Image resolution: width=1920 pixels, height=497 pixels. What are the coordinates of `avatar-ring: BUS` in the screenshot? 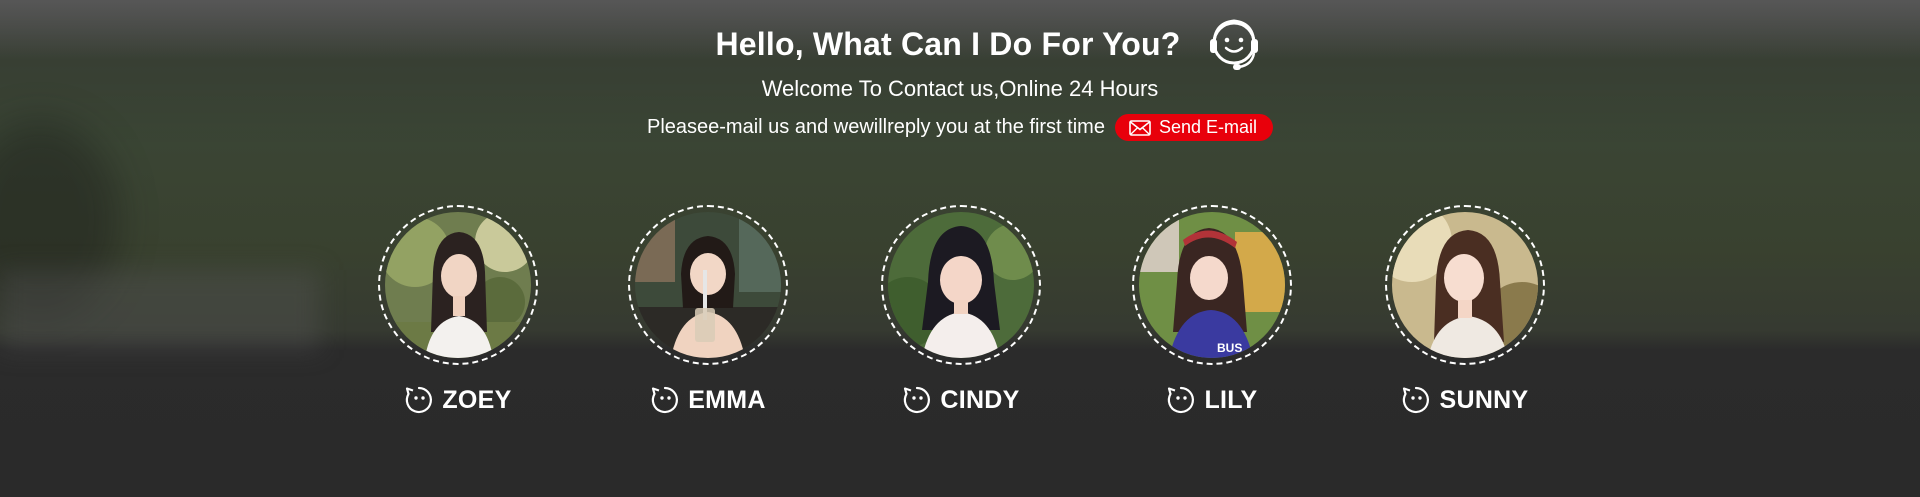 It's located at (1212, 285).